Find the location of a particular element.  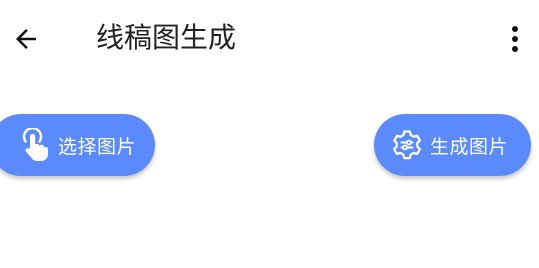

select-image-button: 选择图片 is located at coordinates (77, 145).